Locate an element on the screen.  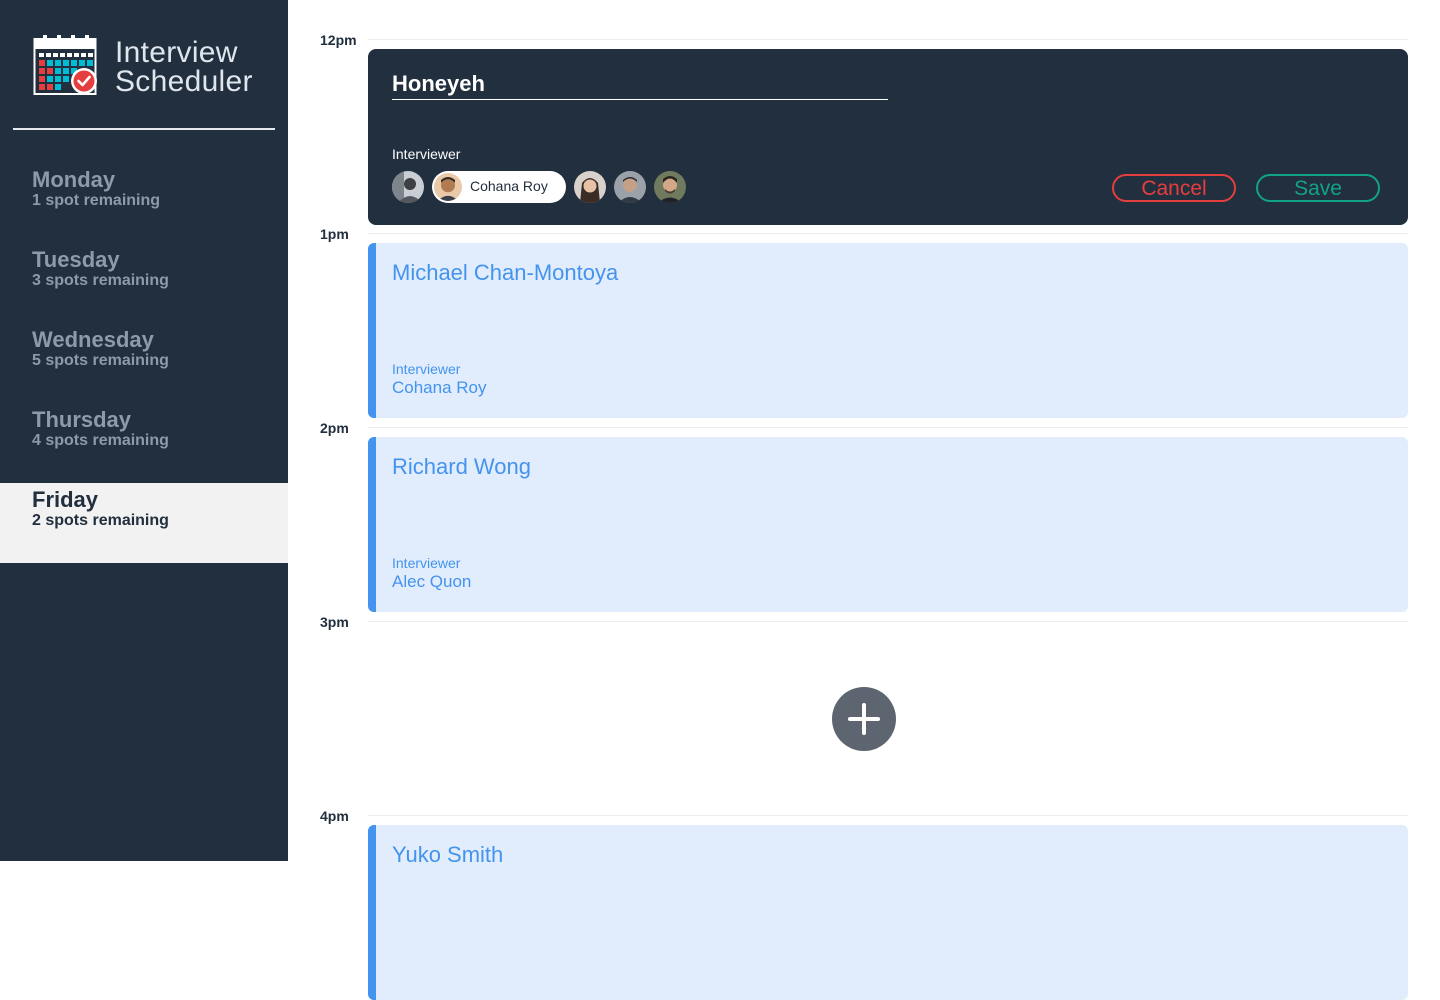
save-button: Save is located at coordinates (1318, 188).